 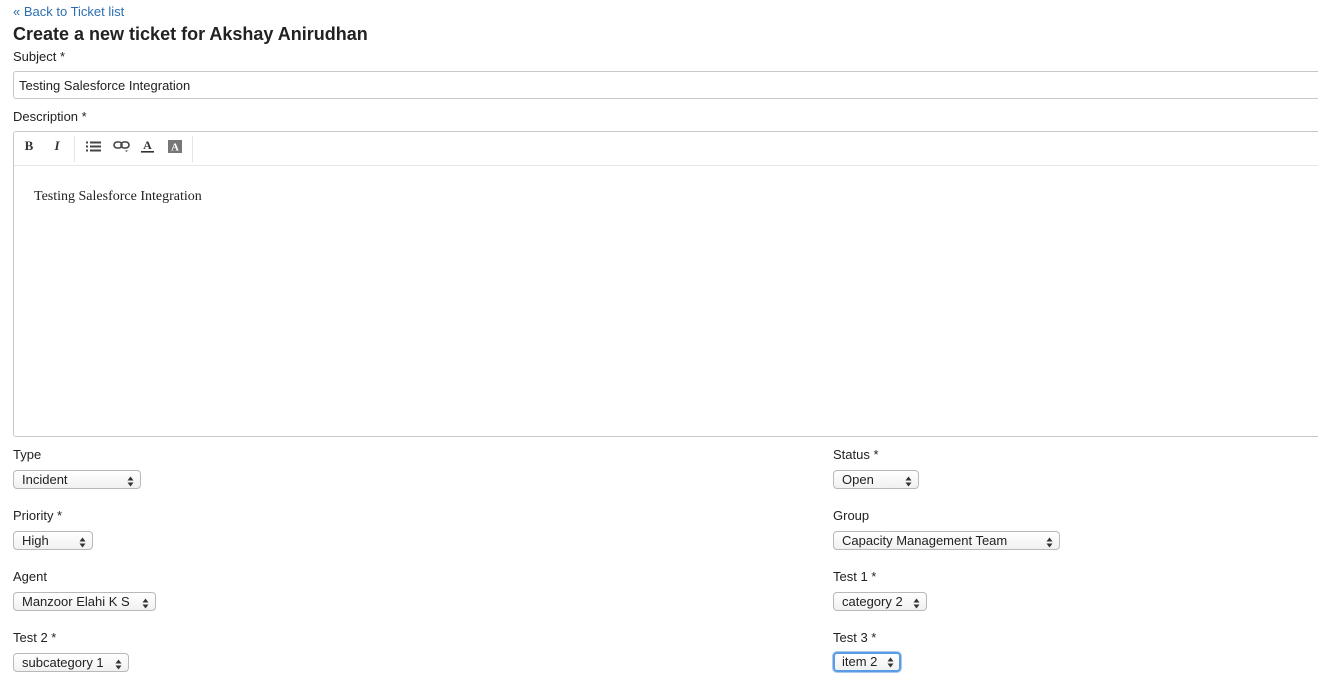 I want to click on status-select: Open, so click(x=876, y=479).